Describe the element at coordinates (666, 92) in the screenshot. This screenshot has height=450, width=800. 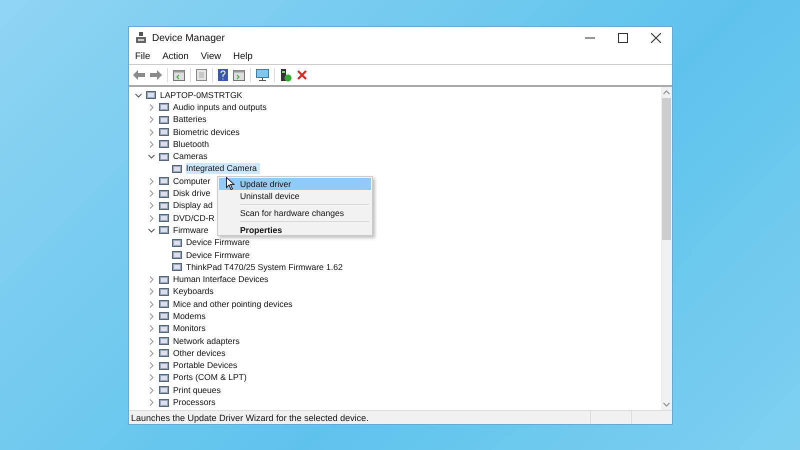
I see `scroll-up-icon` at that location.